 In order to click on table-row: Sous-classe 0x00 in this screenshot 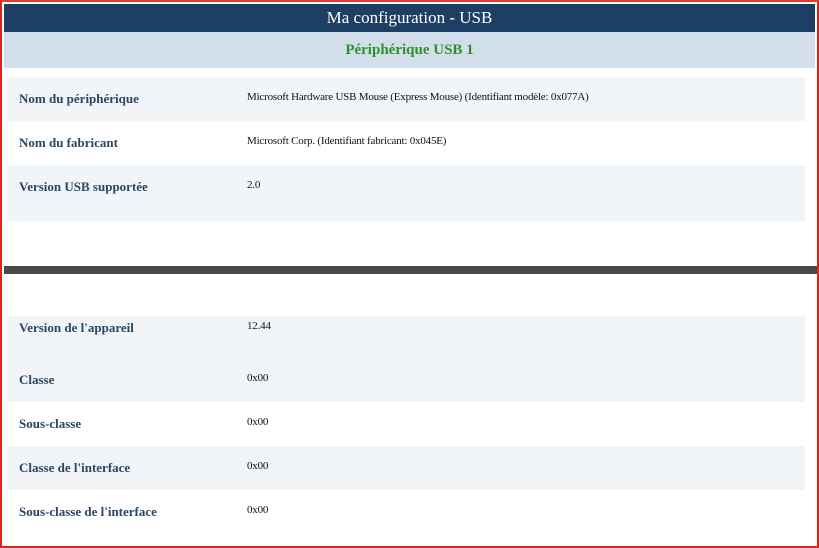, I will do `click(406, 424)`.